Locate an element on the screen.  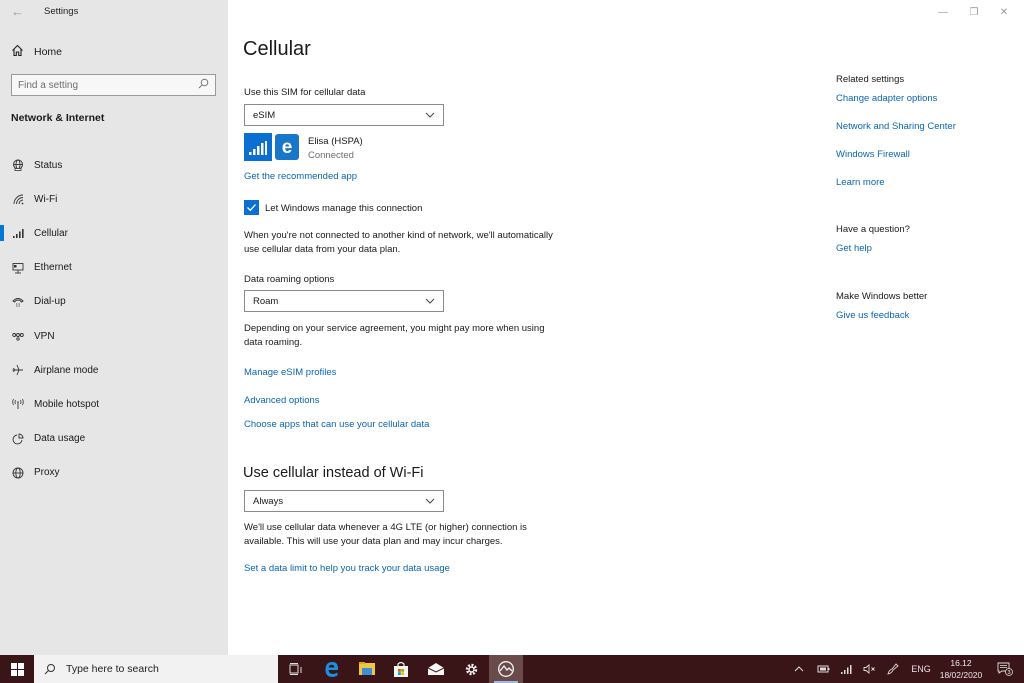
cellular-tray is located at coordinates (847, 669).